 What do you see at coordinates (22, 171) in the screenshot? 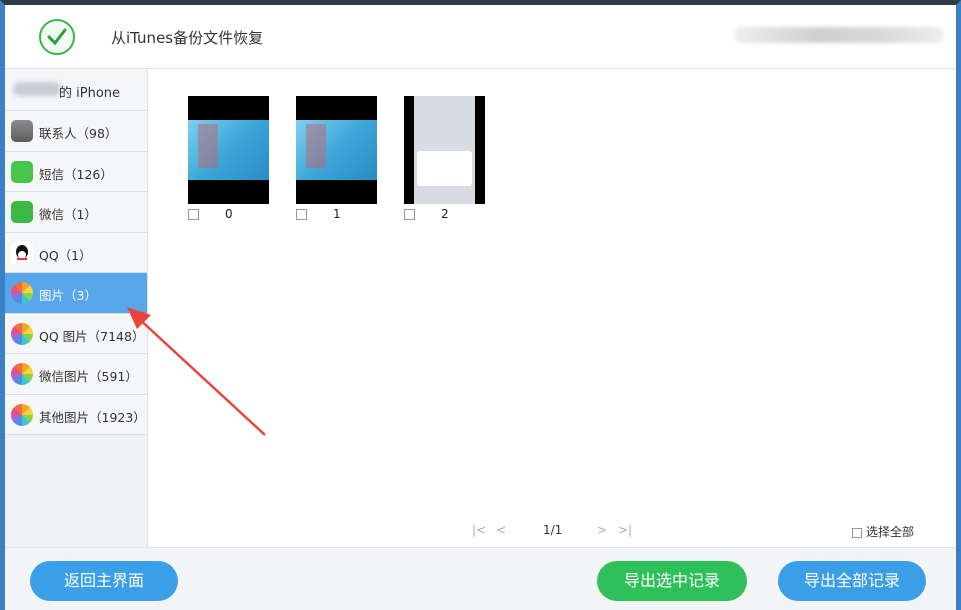
I see `sms-icon` at bounding box center [22, 171].